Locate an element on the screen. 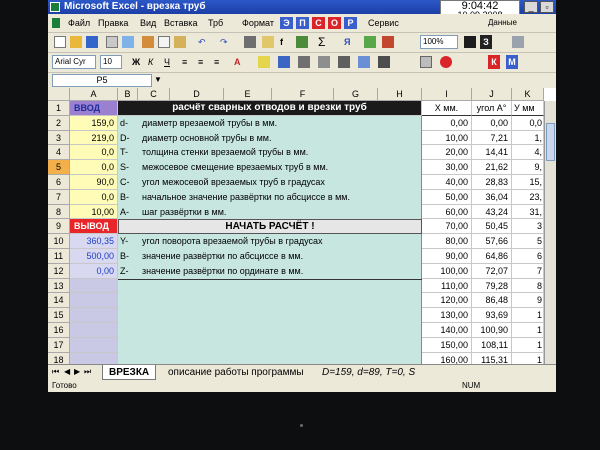  red-dot-icon is located at coordinates (446, 62).